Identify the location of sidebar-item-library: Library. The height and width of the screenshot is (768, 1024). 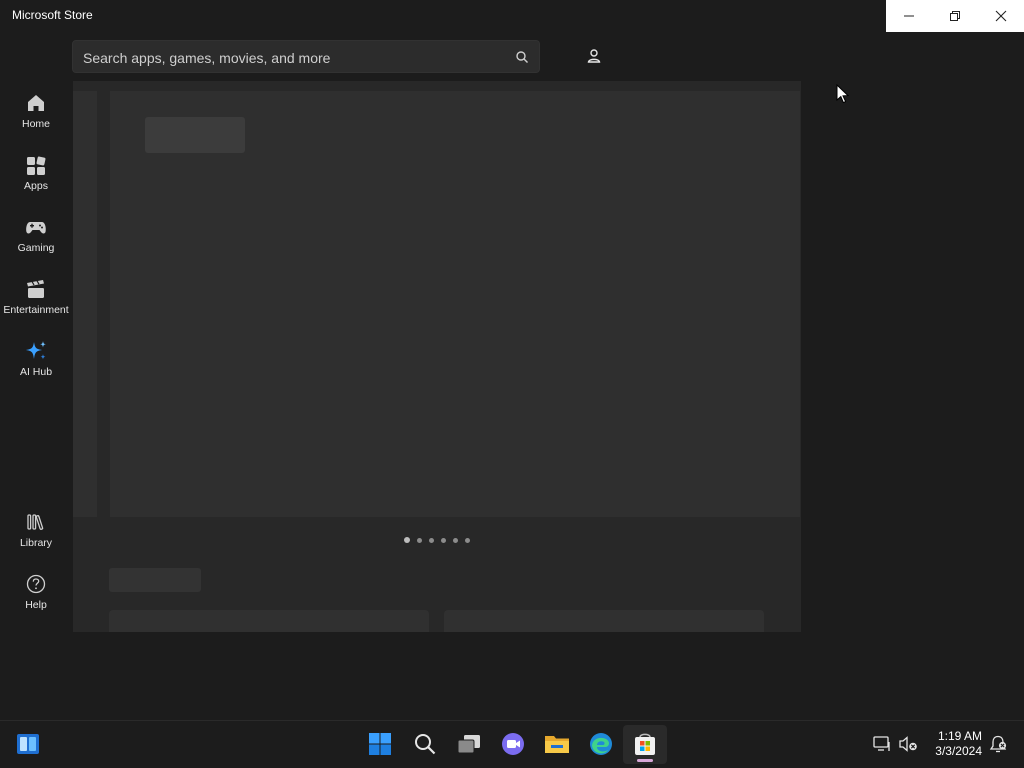
(36, 539).